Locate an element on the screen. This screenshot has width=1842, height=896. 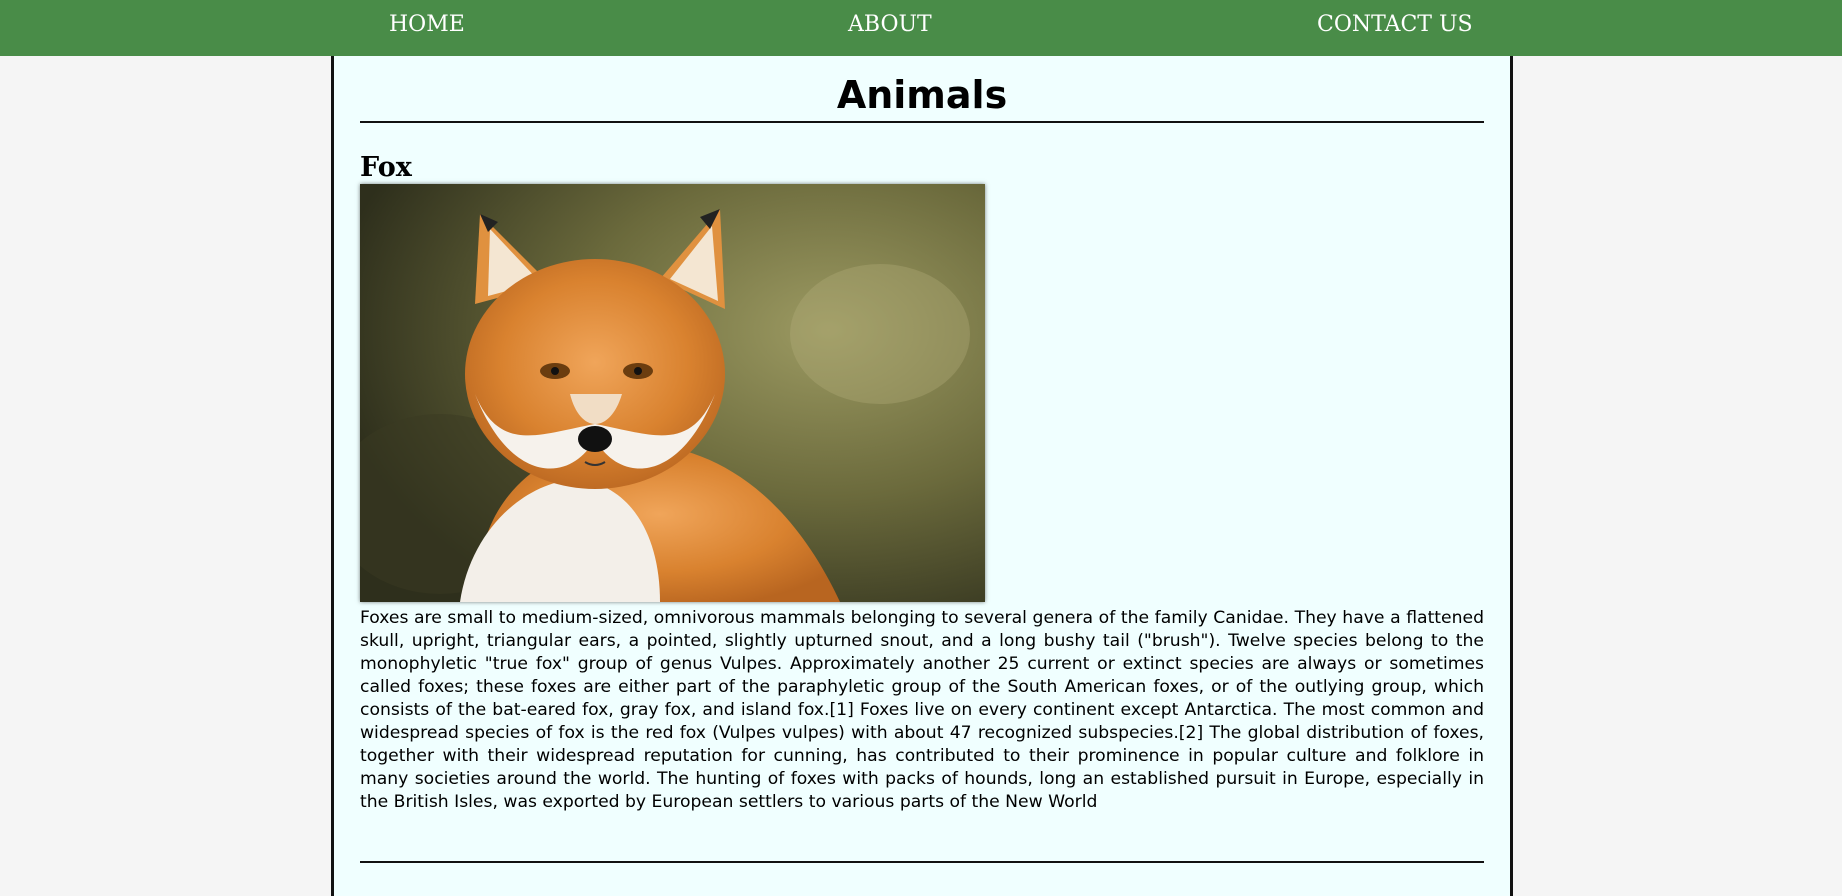
title-divider is located at coordinates (922, 122).